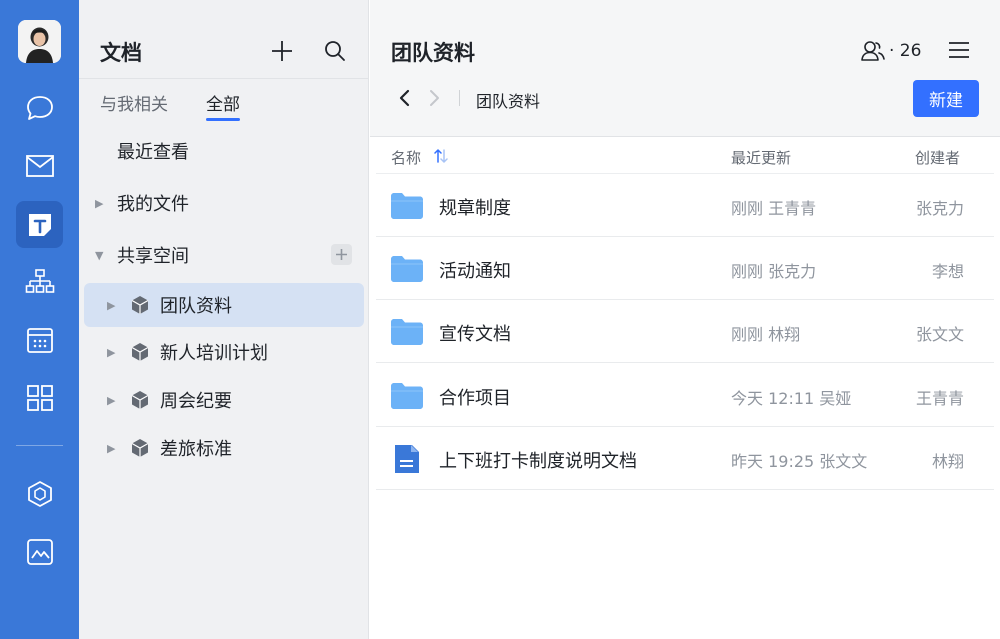 Image resolution: width=1000 pixels, height=639 pixels. Describe the element at coordinates (134, 102) in the screenshot. I see `tab-related: 与我相关` at that location.